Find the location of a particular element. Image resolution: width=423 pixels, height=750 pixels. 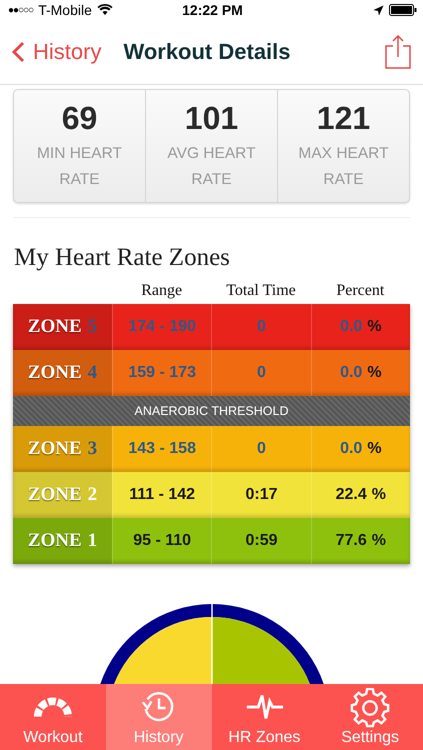

section-title: My Heart Rate Zones is located at coordinates (122, 258).